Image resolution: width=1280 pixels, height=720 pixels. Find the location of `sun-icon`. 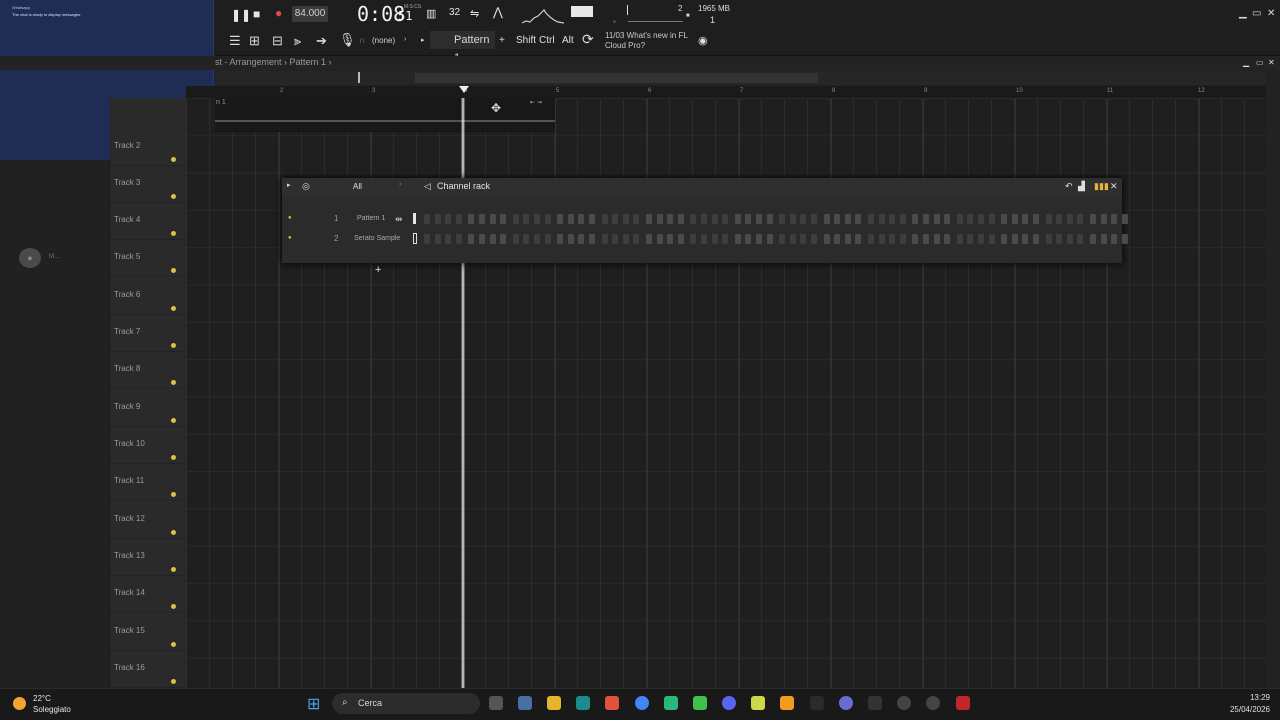

sun-icon is located at coordinates (19, 703).